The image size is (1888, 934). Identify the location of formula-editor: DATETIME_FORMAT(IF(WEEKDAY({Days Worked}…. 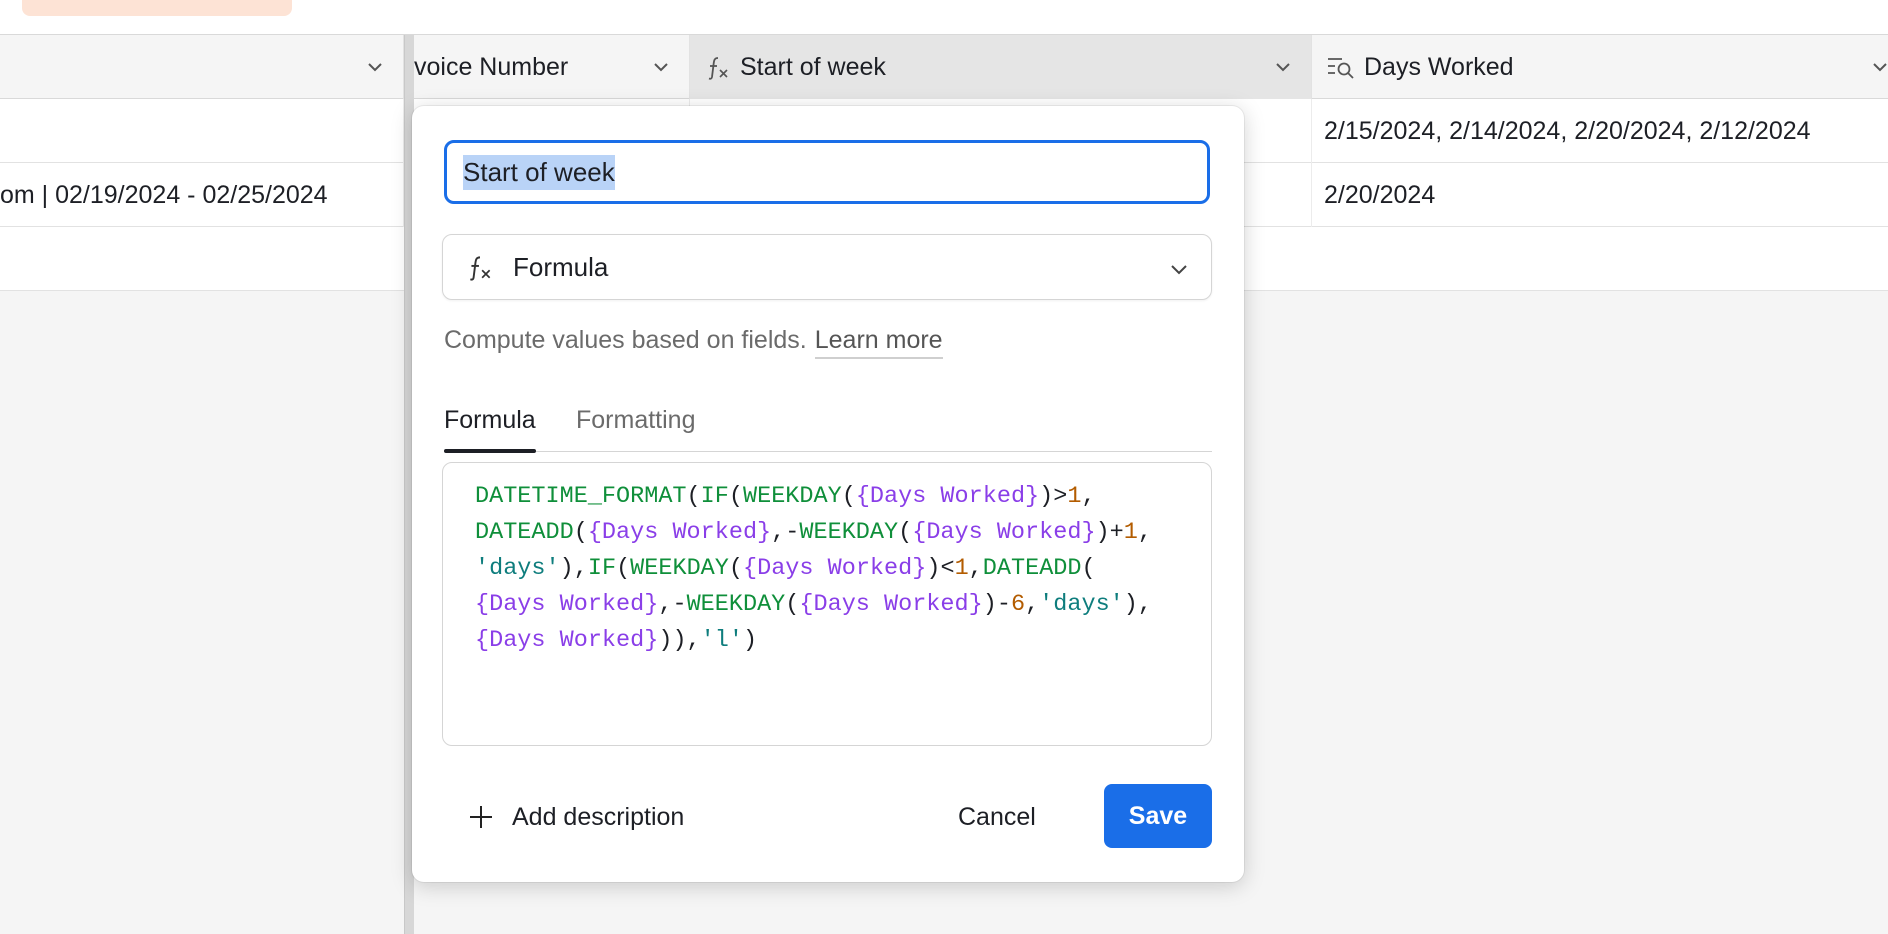
(827, 604).